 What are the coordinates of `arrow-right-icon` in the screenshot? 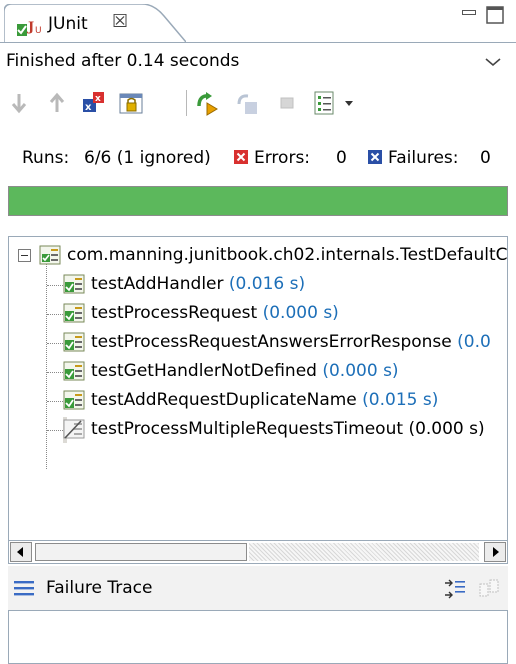 It's located at (496, 552).